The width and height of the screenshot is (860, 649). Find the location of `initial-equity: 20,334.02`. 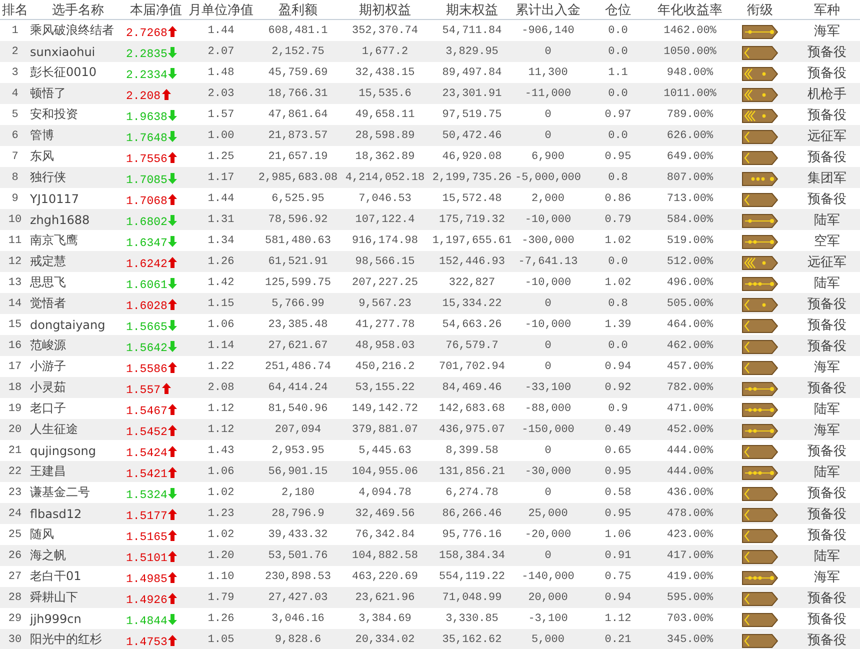

initial-equity: 20,334.02 is located at coordinates (385, 639).